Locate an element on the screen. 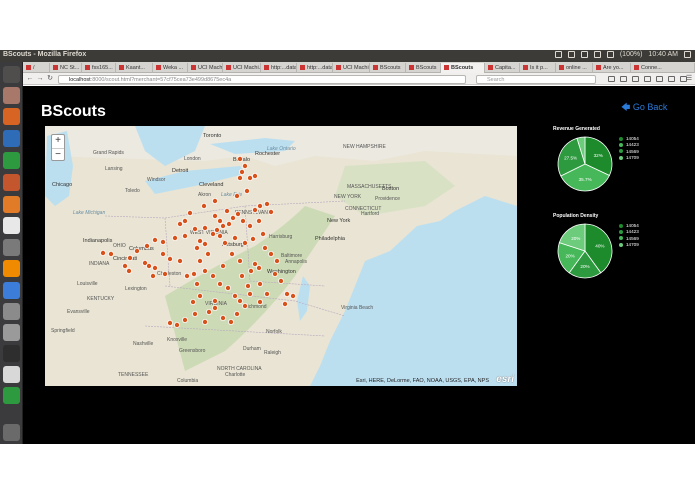  addon-icon is located at coordinates (671, 79).